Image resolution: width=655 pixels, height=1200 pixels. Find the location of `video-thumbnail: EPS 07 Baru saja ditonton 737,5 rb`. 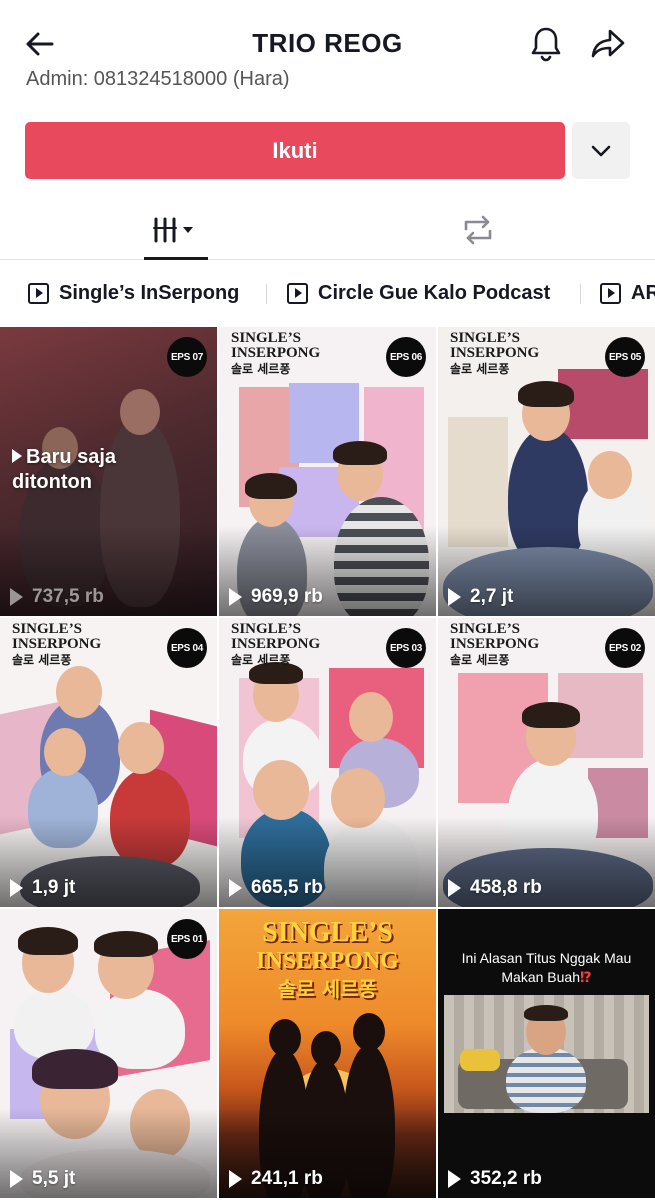

video-thumbnail: EPS 07 Baru saja ditonton 737,5 rb is located at coordinates (108, 471).